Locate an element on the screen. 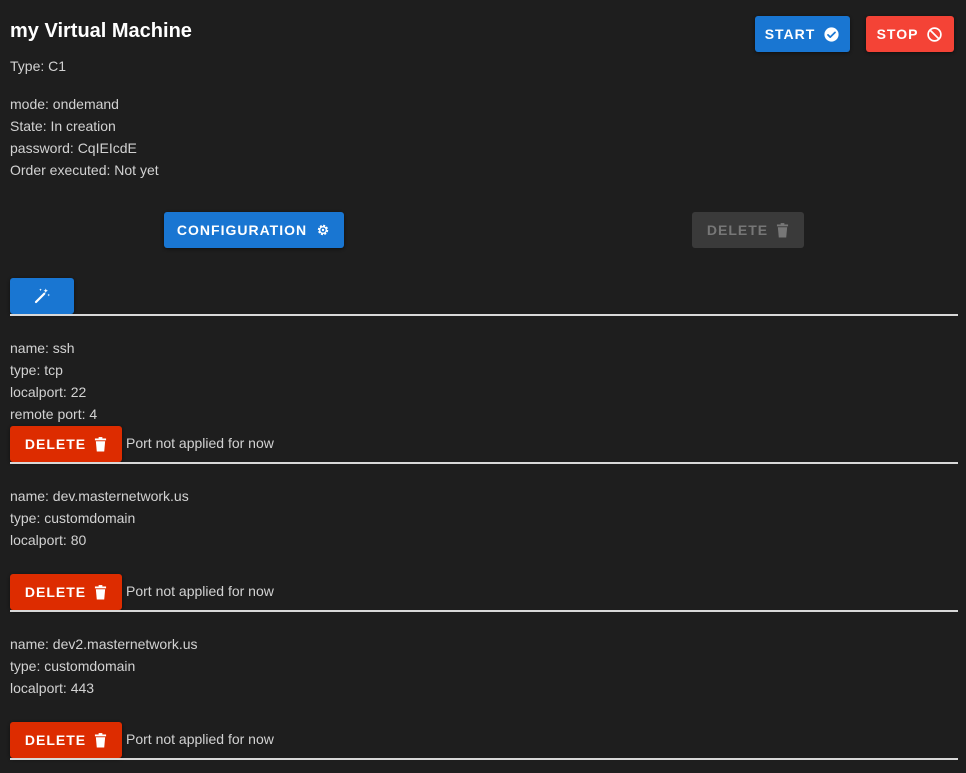 This screenshot has height=773, width=966. vm-mode: mode: ondemand is located at coordinates (64, 104).